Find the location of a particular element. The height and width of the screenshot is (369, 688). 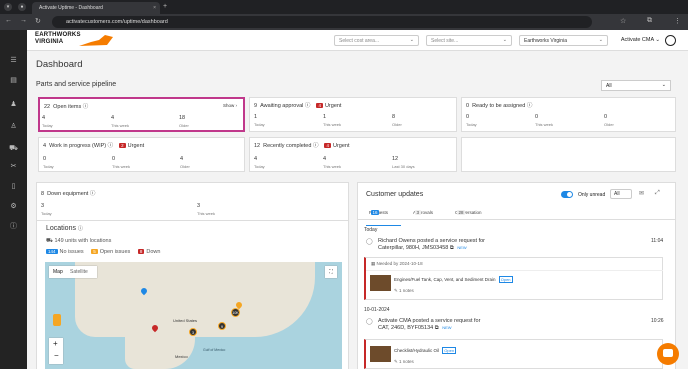

request-detail: Checklist/Hydraulic Oil Open ✎ 1 notes is located at coordinates (513, 354).